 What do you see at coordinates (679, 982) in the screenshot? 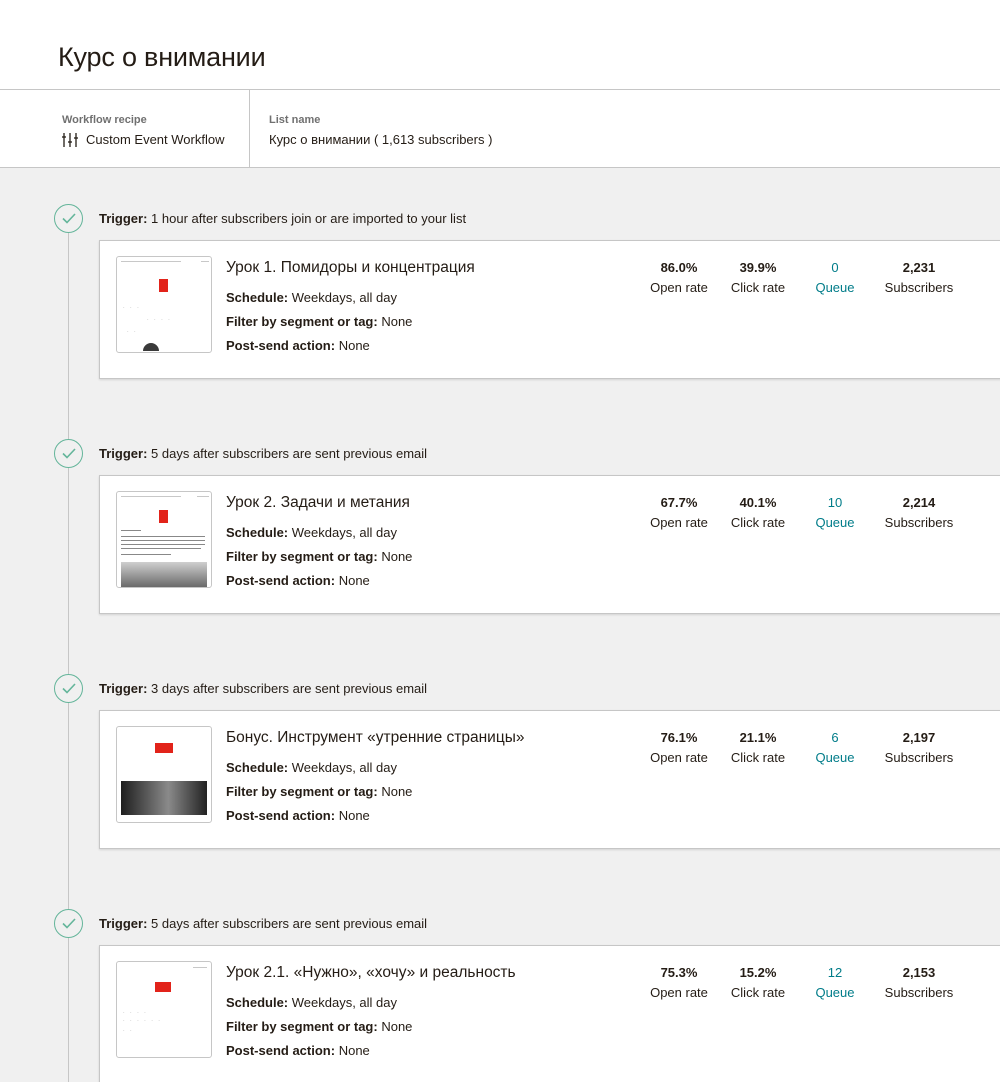
I see `open-rate-stat: 75.3% Open rate` at bounding box center [679, 982].